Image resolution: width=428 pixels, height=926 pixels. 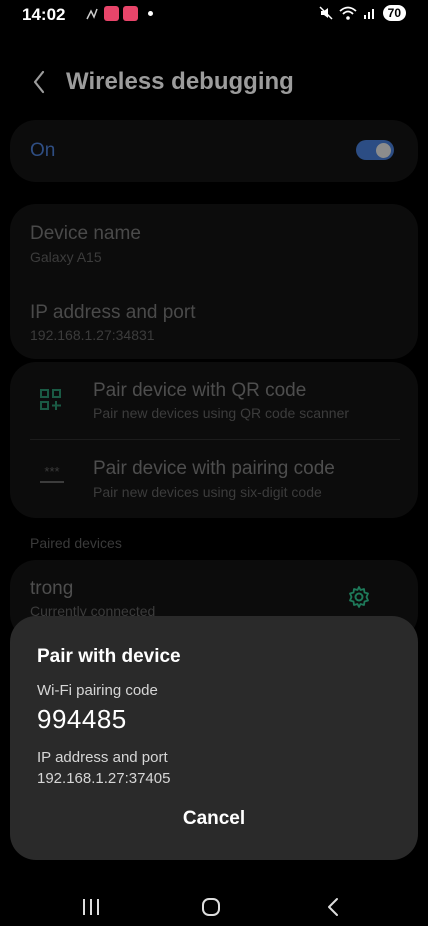 What do you see at coordinates (85, 233) in the screenshot?
I see `device-name-label: Device name` at bounding box center [85, 233].